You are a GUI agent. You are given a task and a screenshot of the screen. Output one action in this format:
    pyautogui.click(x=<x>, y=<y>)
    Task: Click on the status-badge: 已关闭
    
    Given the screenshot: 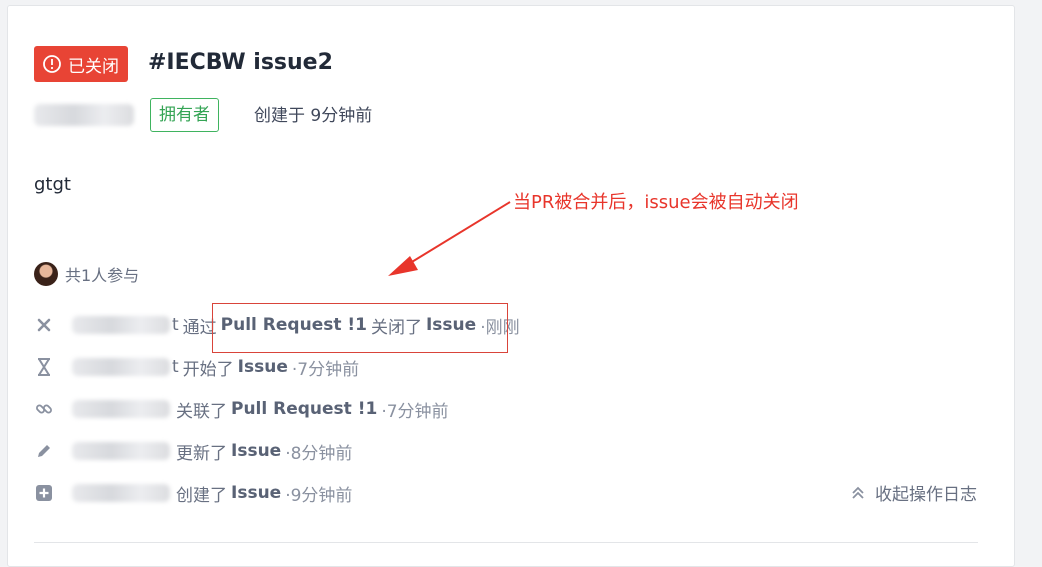 What is the action you would take?
    pyautogui.click(x=81, y=64)
    